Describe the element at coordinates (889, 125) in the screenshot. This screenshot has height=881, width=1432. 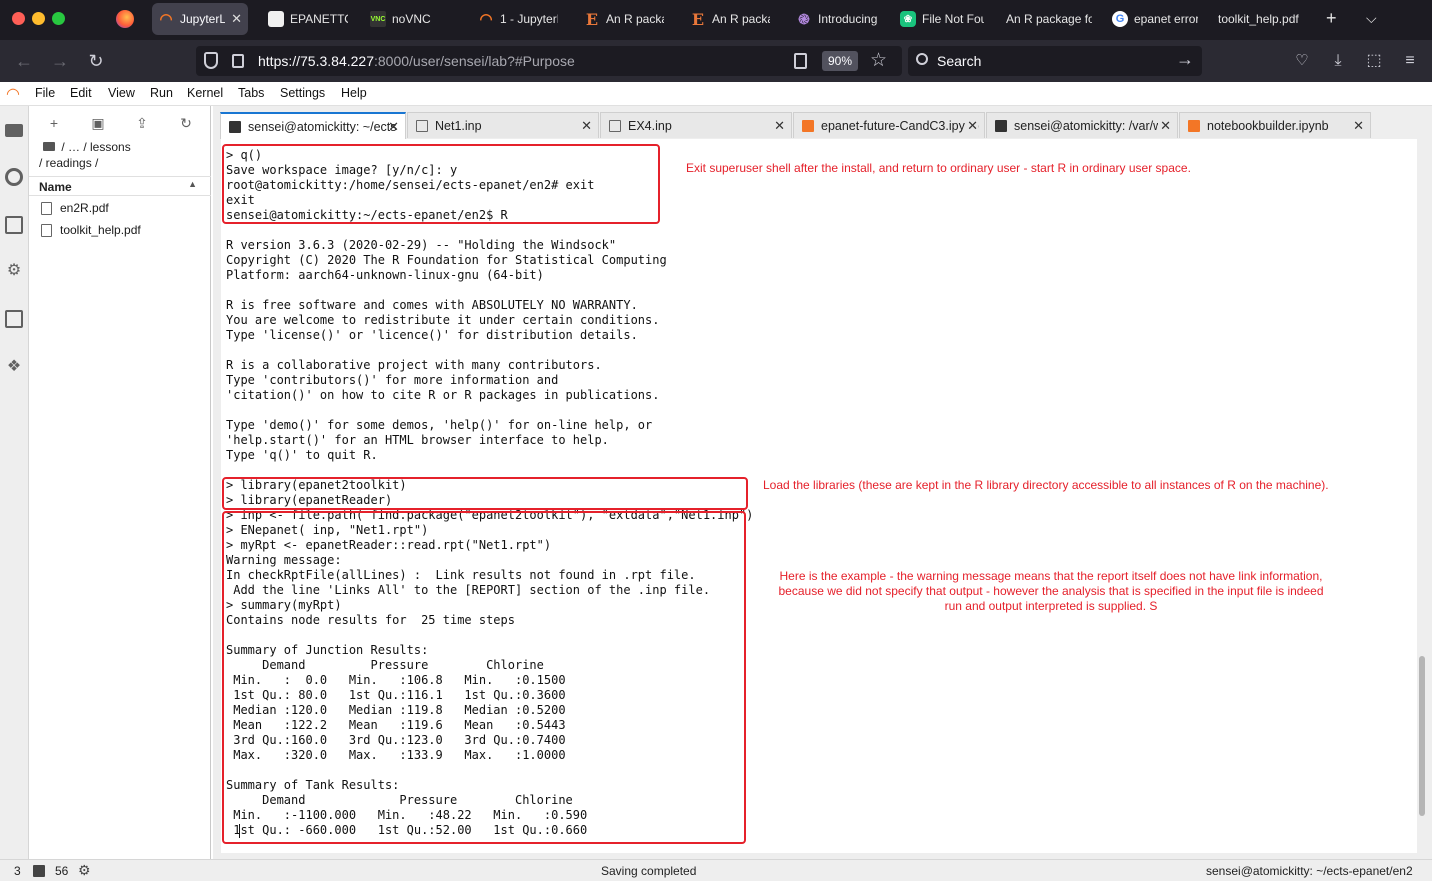
I see `tab-epanet-future-notebook: epanet-future-CandC3.ipynb ✕` at that location.